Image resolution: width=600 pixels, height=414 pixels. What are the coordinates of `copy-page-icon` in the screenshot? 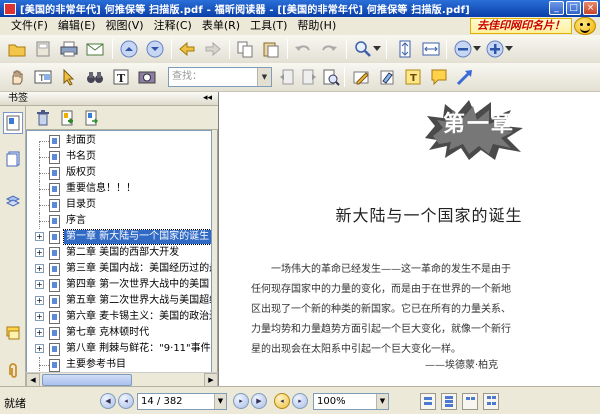 It's located at (245, 49).